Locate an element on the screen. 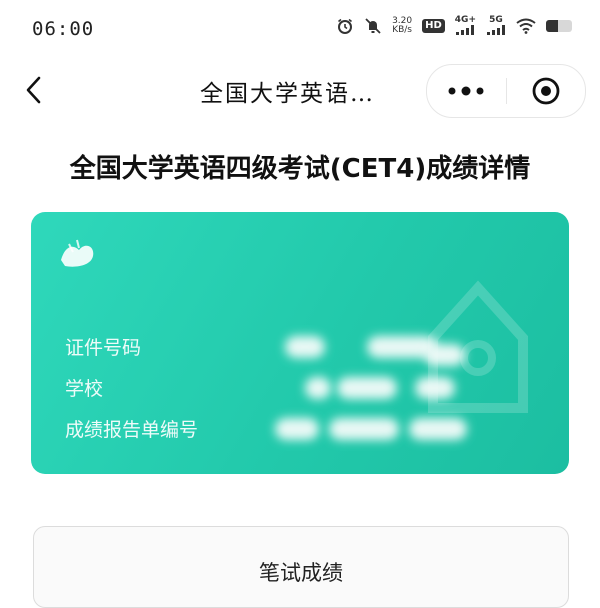 The width and height of the screenshot is (600, 608). signal-5g-label: 5G is located at coordinates (496, 20).